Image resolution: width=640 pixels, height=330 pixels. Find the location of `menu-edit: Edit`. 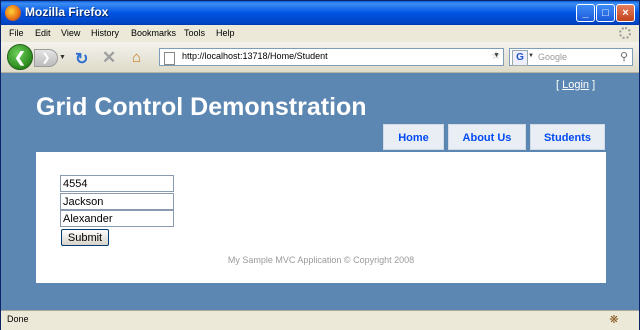

menu-edit: Edit is located at coordinates (43, 33).